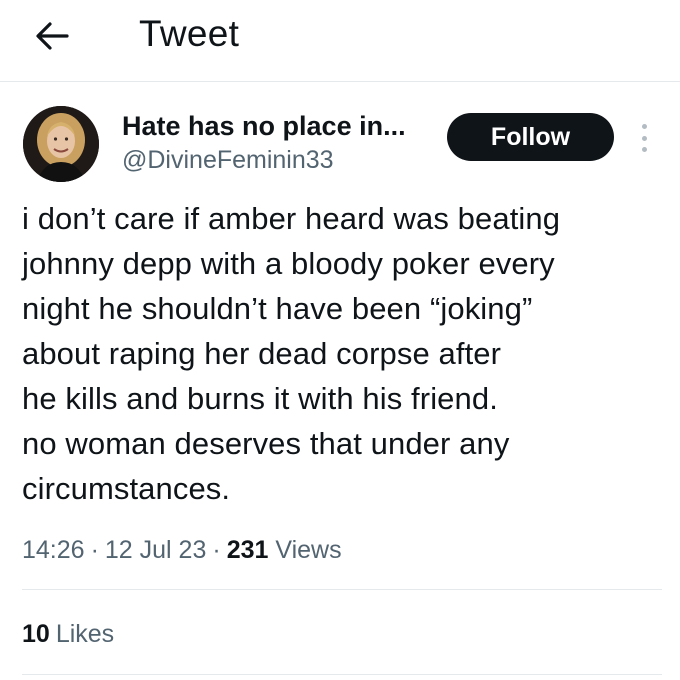 The height and width of the screenshot is (680, 680). I want to click on tweet-text-line: about raping her dead corpse after, so click(262, 353).